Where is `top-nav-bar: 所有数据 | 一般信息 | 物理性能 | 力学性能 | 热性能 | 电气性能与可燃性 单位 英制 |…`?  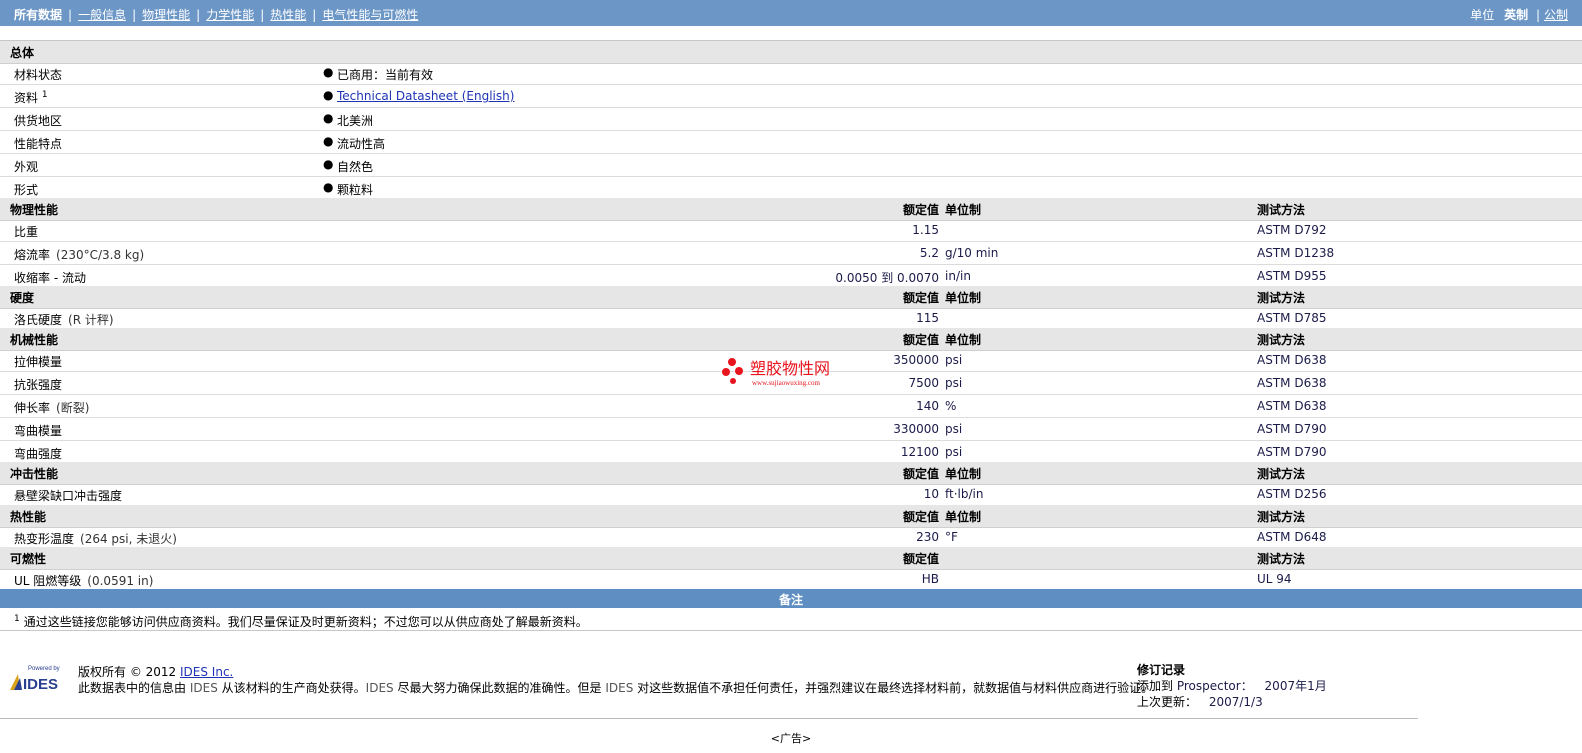 top-nav-bar: 所有数据 | 一般信息 | 物理性能 | 力学性能 | 热性能 | 电气性能与可燃性 单位 英制 |… is located at coordinates (791, 13).